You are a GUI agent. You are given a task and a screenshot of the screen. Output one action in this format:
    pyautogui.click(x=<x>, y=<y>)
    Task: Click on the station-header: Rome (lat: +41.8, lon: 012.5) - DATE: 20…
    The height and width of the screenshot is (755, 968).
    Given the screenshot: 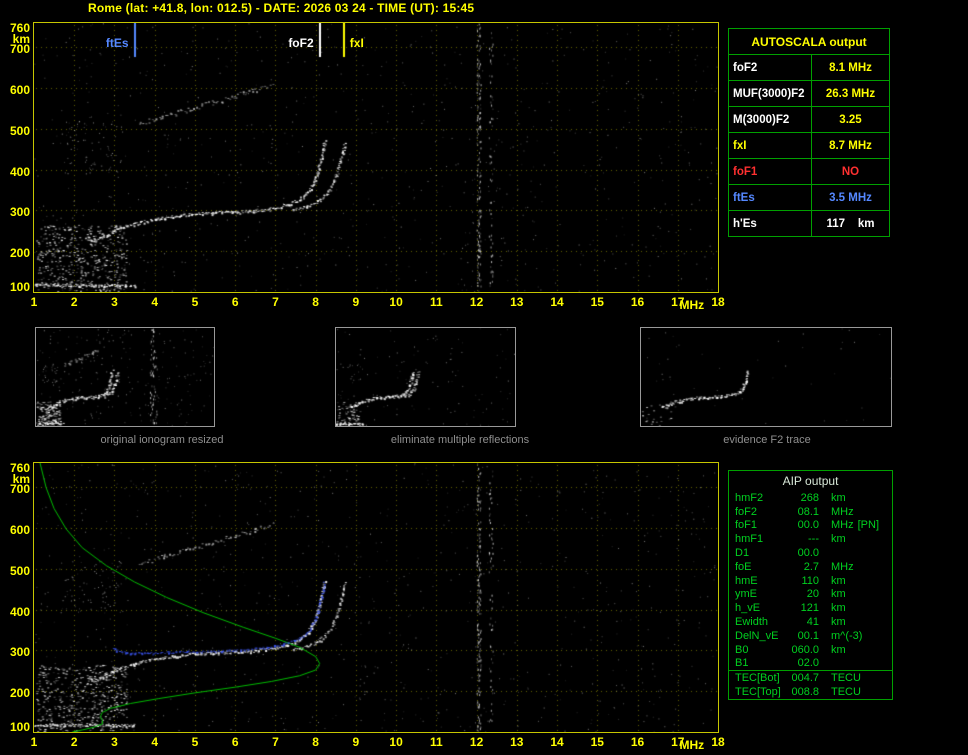 What is the action you would take?
    pyautogui.click(x=281, y=8)
    